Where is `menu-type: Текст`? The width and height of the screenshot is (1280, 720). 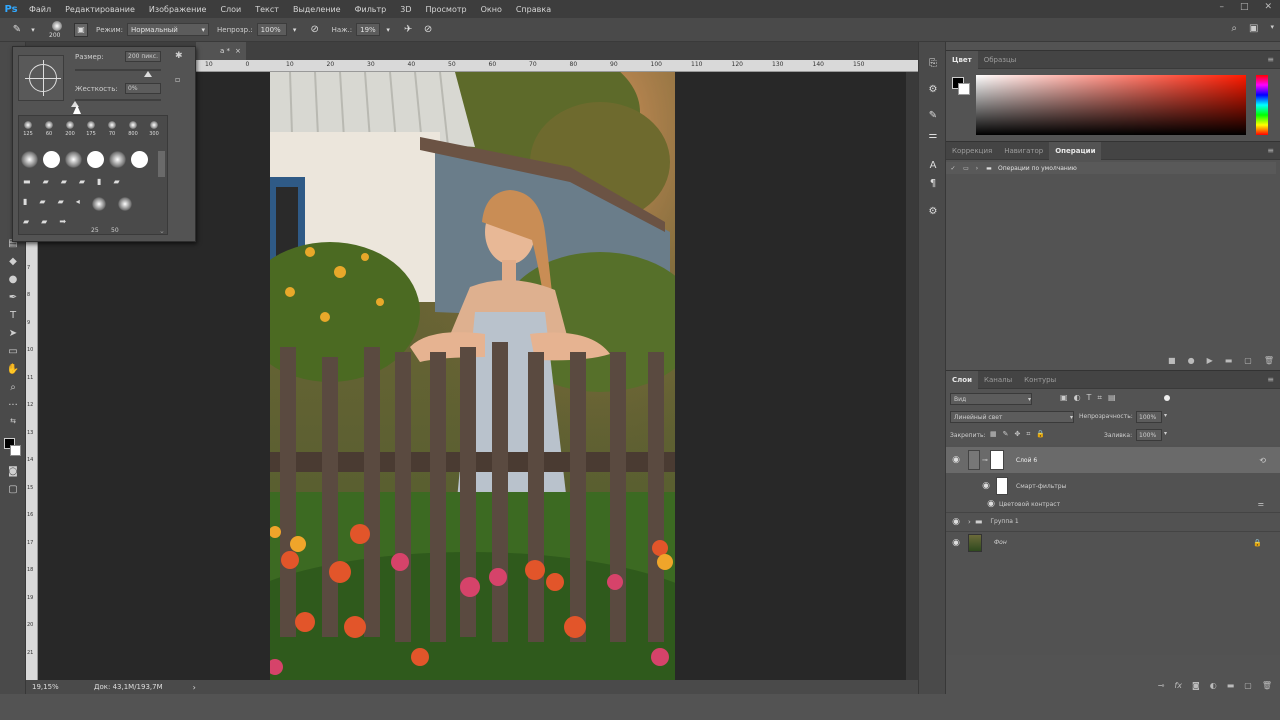 menu-type: Текст is located at coordinates (267, 9).